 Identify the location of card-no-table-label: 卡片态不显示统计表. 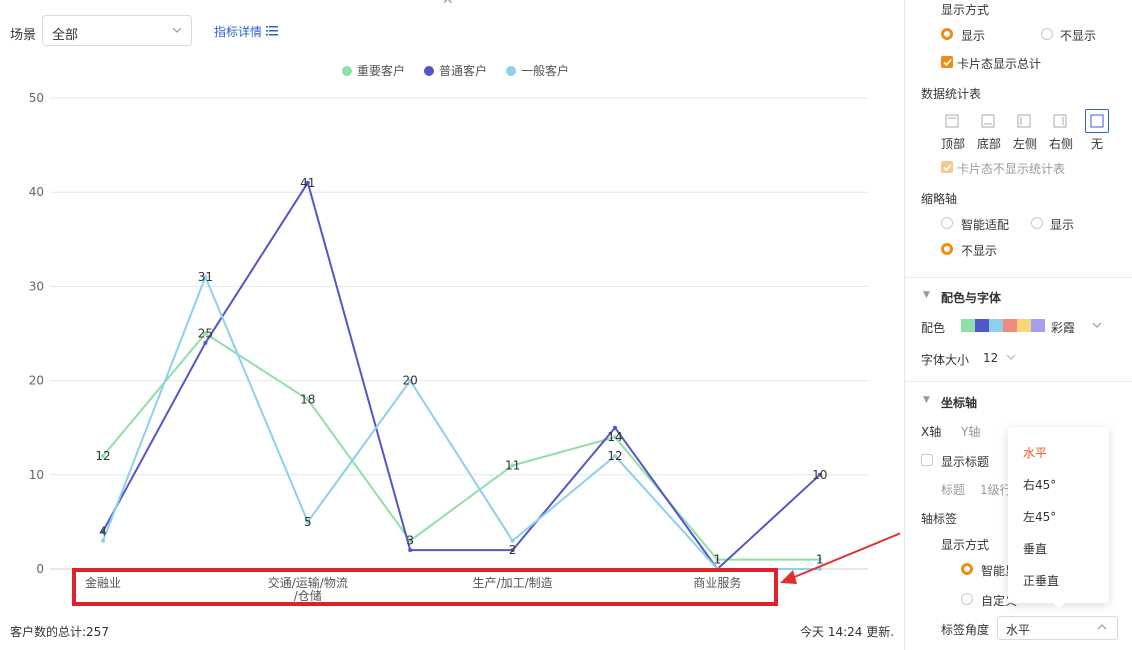
(1011, 169).